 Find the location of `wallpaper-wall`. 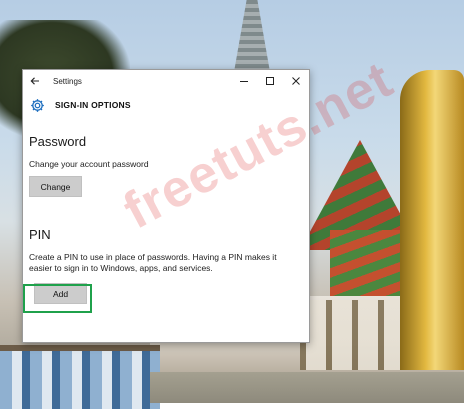

wallpaper-wall is located at coordinates (307, 387).